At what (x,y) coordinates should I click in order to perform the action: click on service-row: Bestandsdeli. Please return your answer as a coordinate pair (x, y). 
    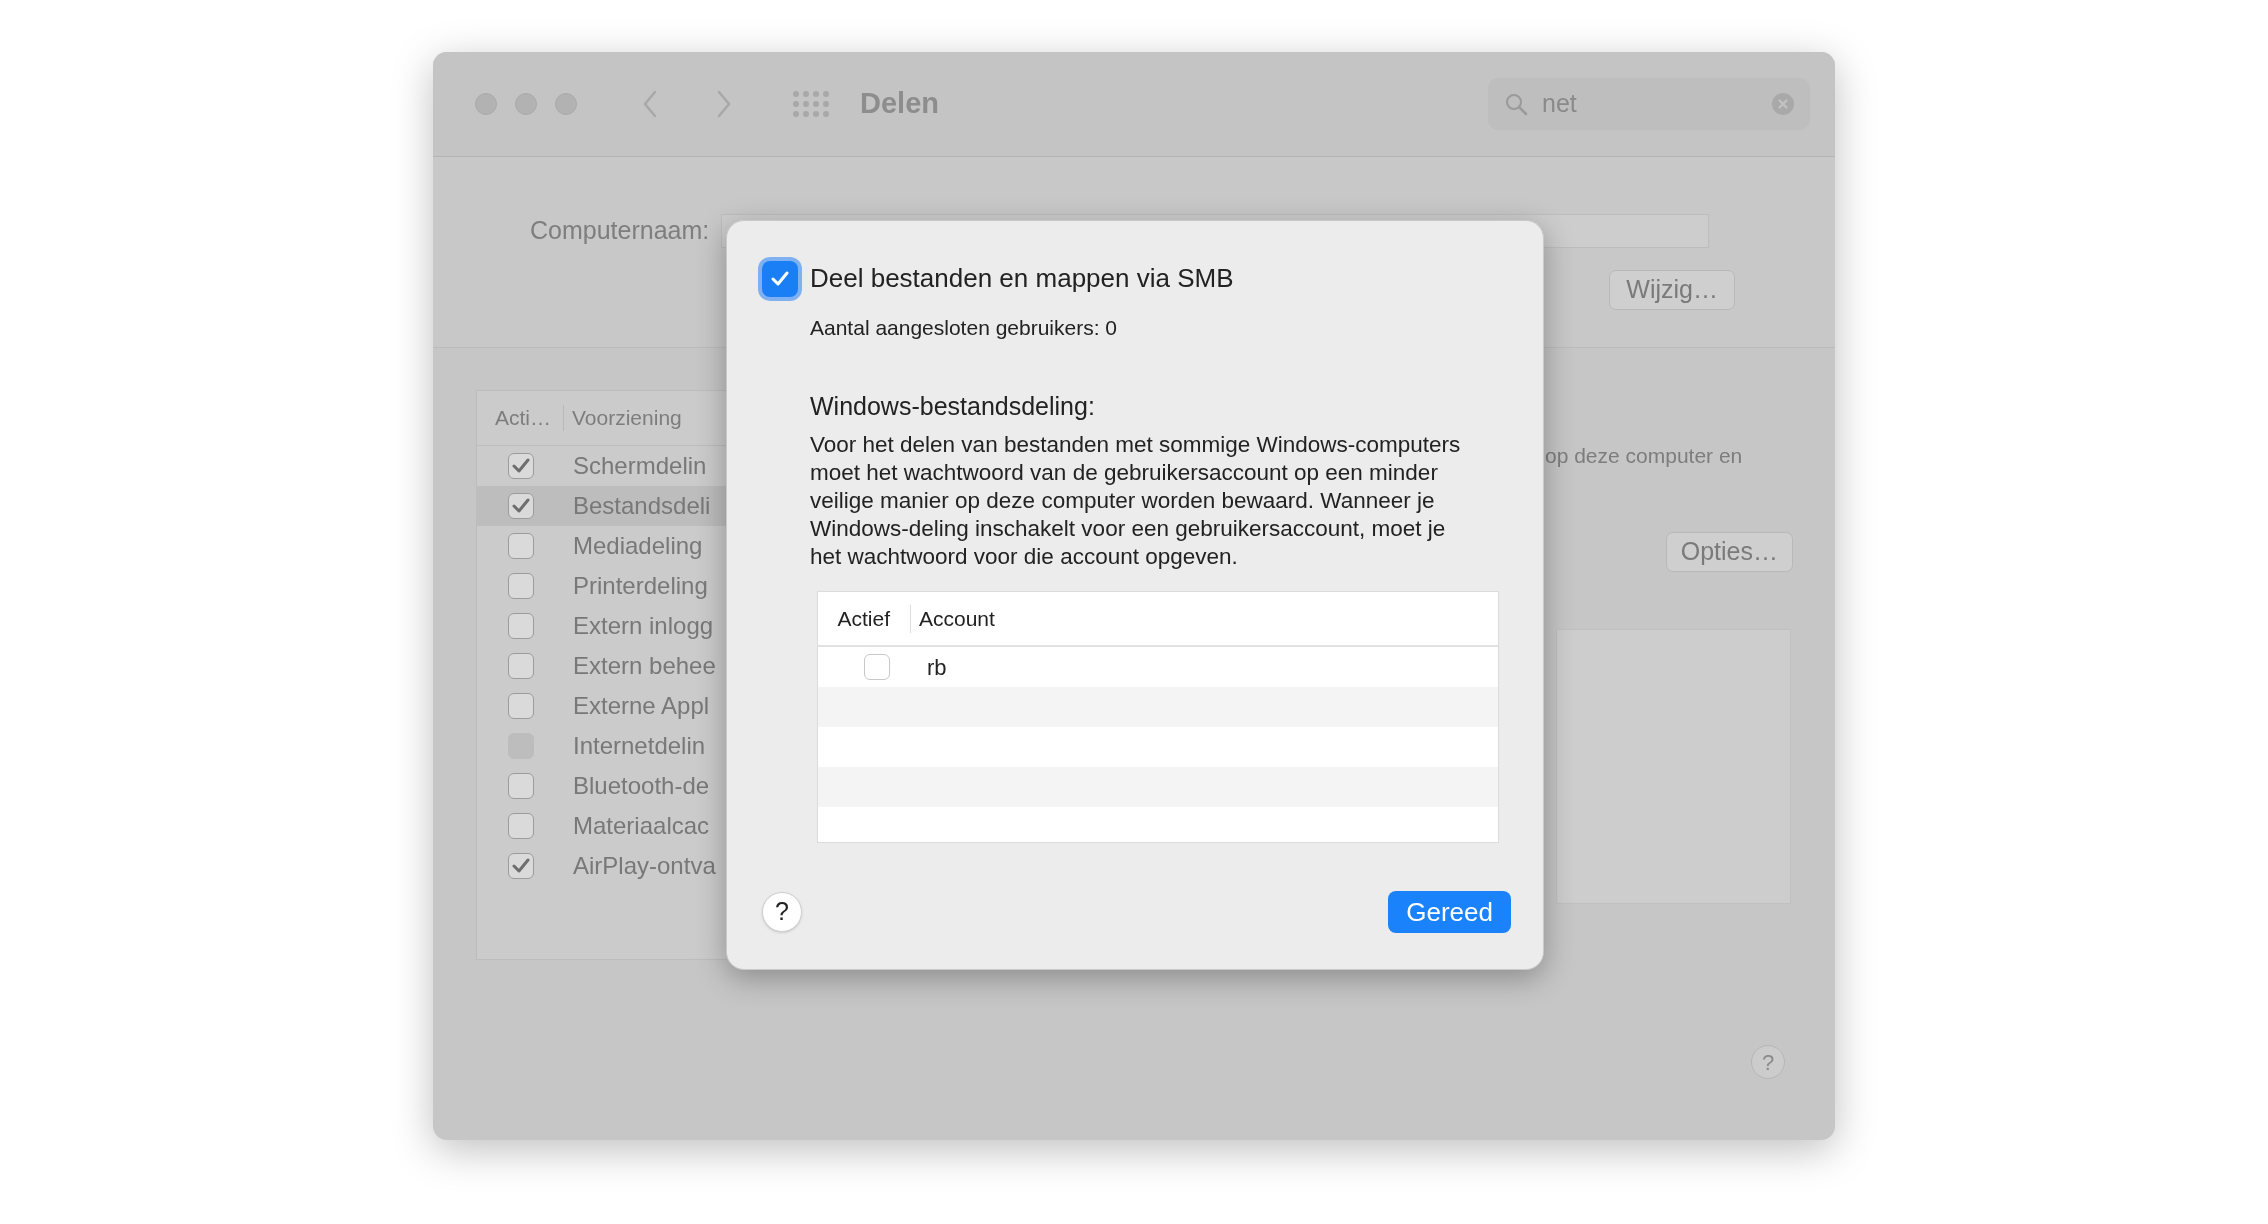
    Looking at the image, I should click on (601, 506).